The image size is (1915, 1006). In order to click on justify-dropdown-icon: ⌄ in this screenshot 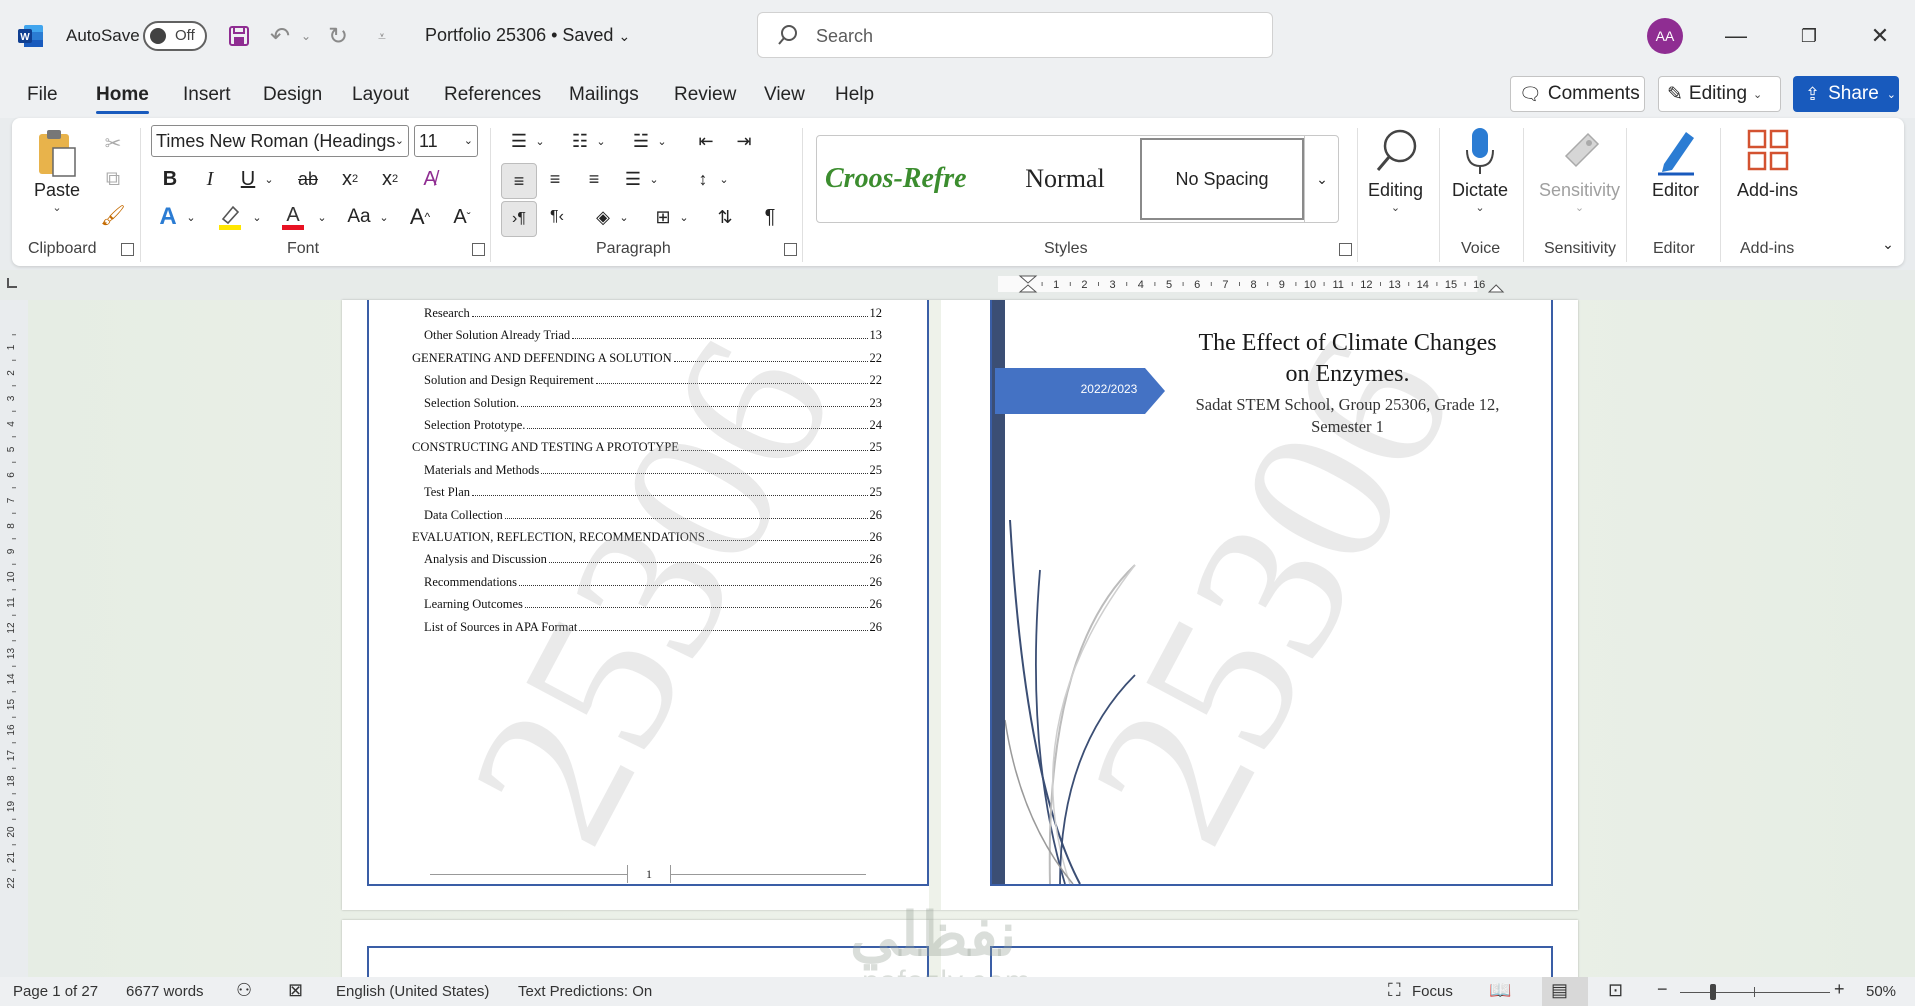, I will do `click(654, 179)`.